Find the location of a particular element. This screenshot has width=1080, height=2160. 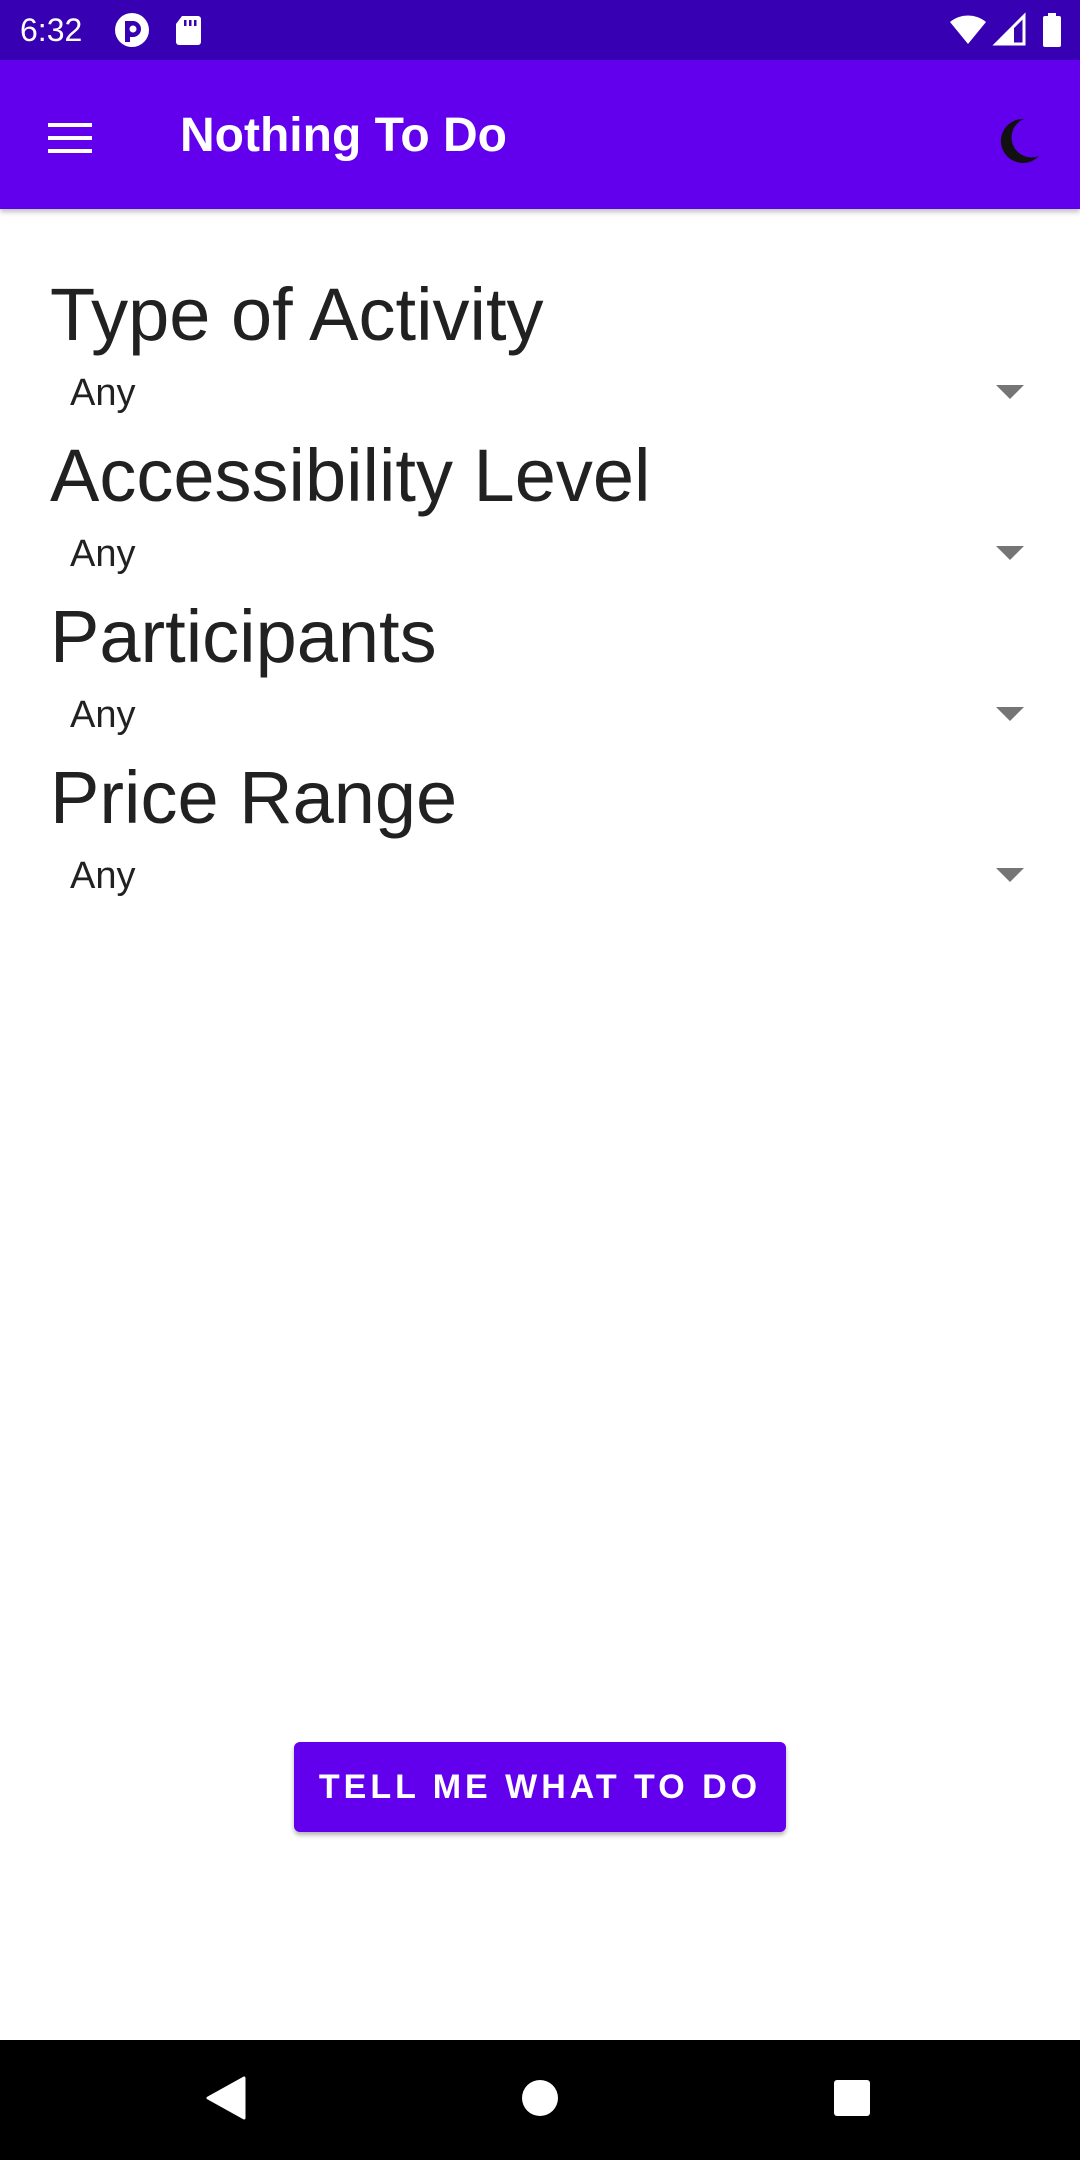

status-bar: 6:32 is located at coordinates (540, 30).